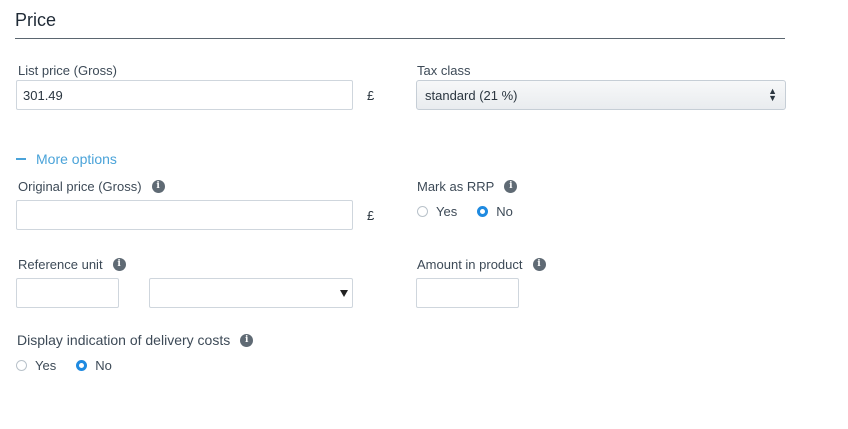 The width and height of the screenshot is (848, 429). What do you see at coordinates (45, 365) in the screenshot?
I see `delivery-costs-yes-label: Yes` at bounding box center [45, 365].